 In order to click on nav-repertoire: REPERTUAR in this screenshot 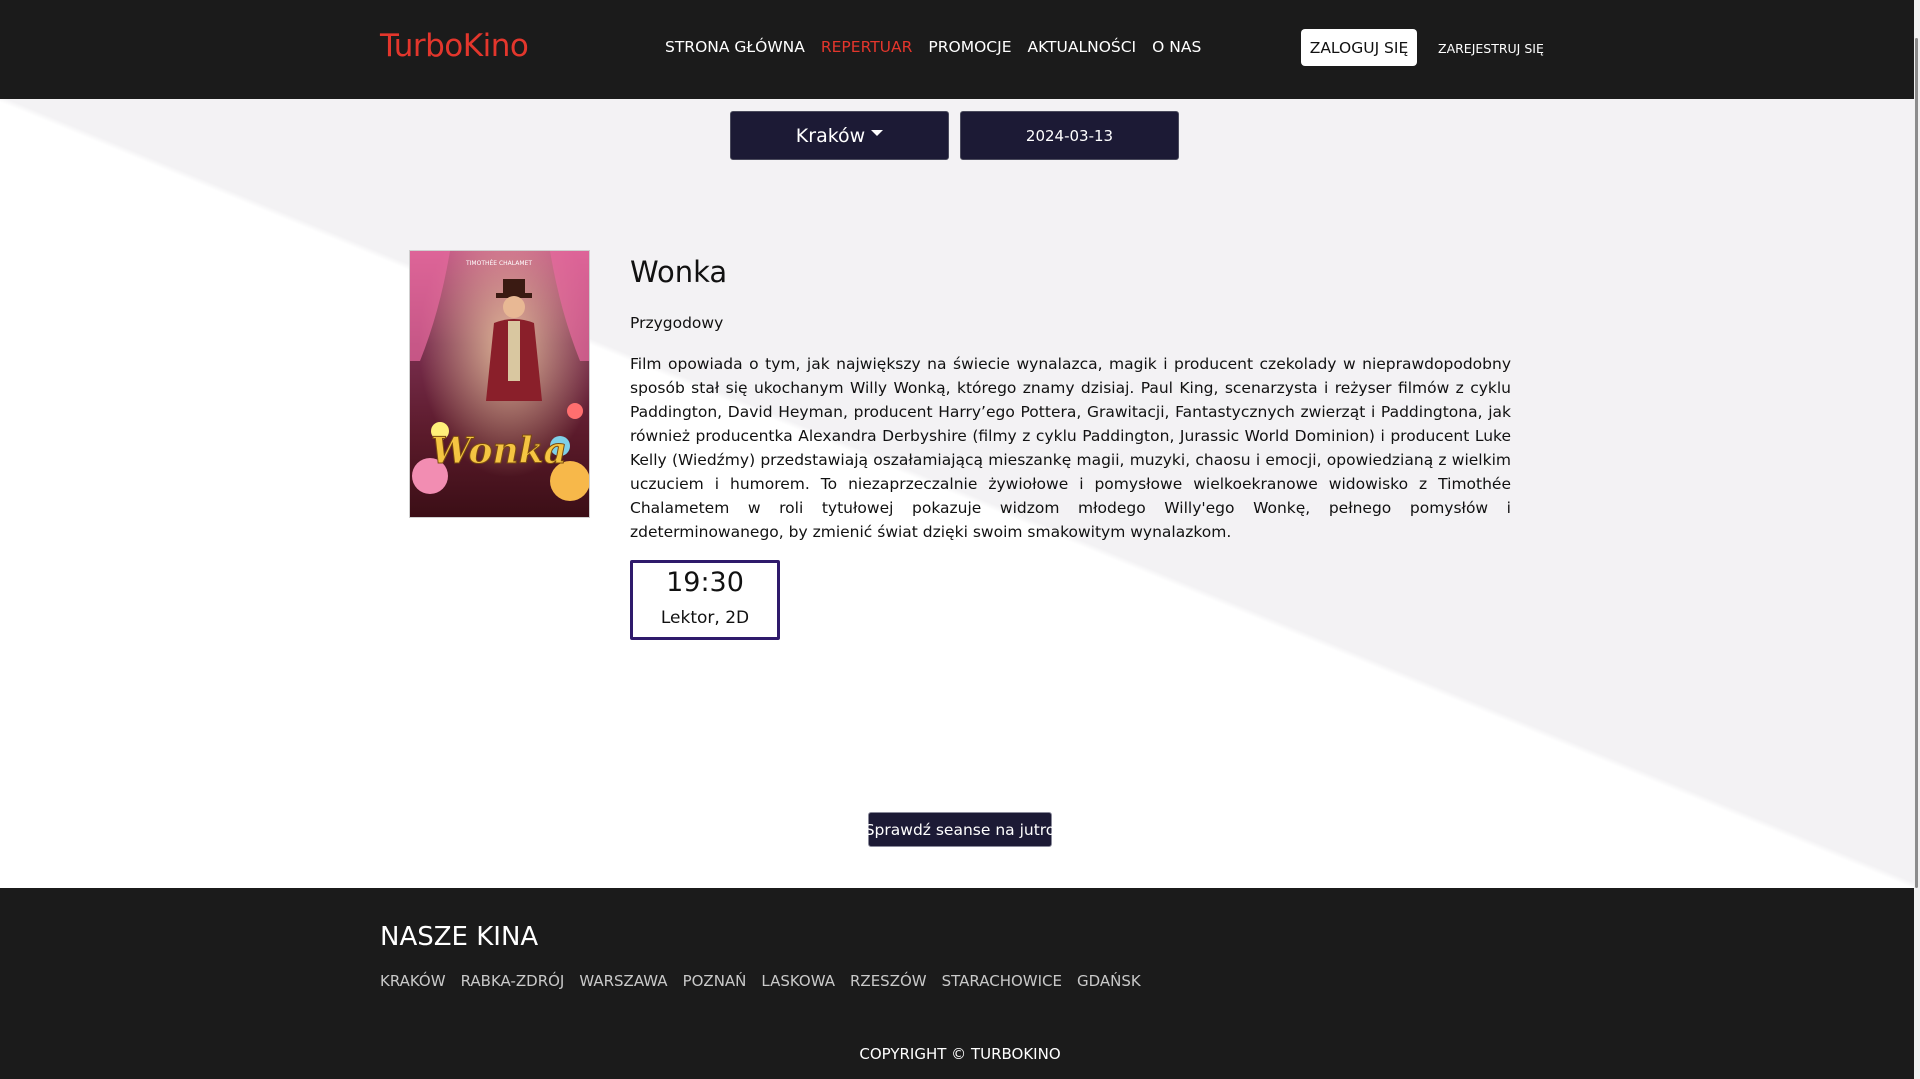, I will do `click(867, 47)`.